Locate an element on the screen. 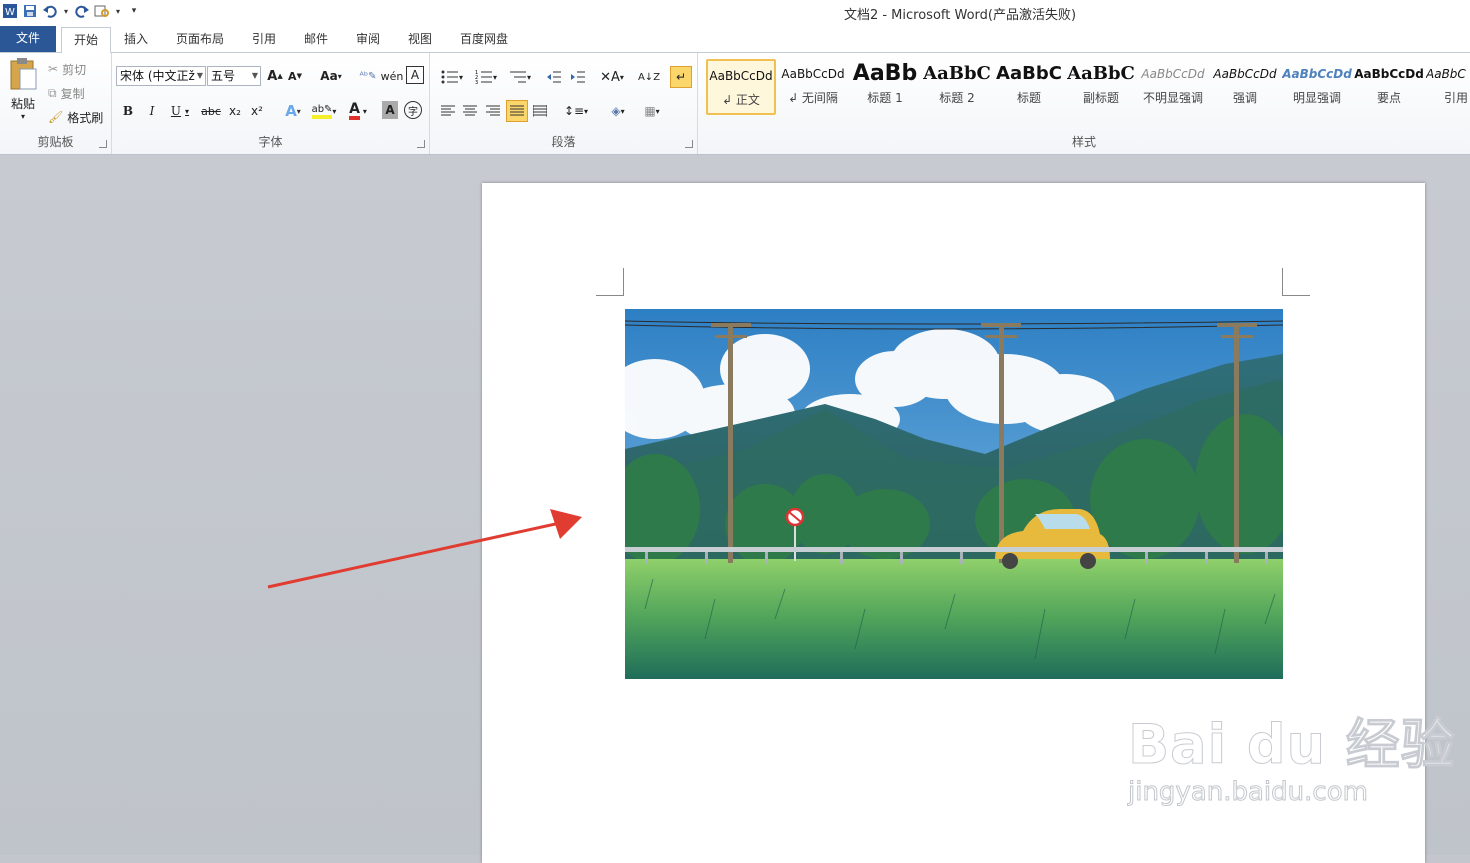 This screenshot has height=863, width=1470. borders-icon: ▦ is located at coordinates (650, 111).